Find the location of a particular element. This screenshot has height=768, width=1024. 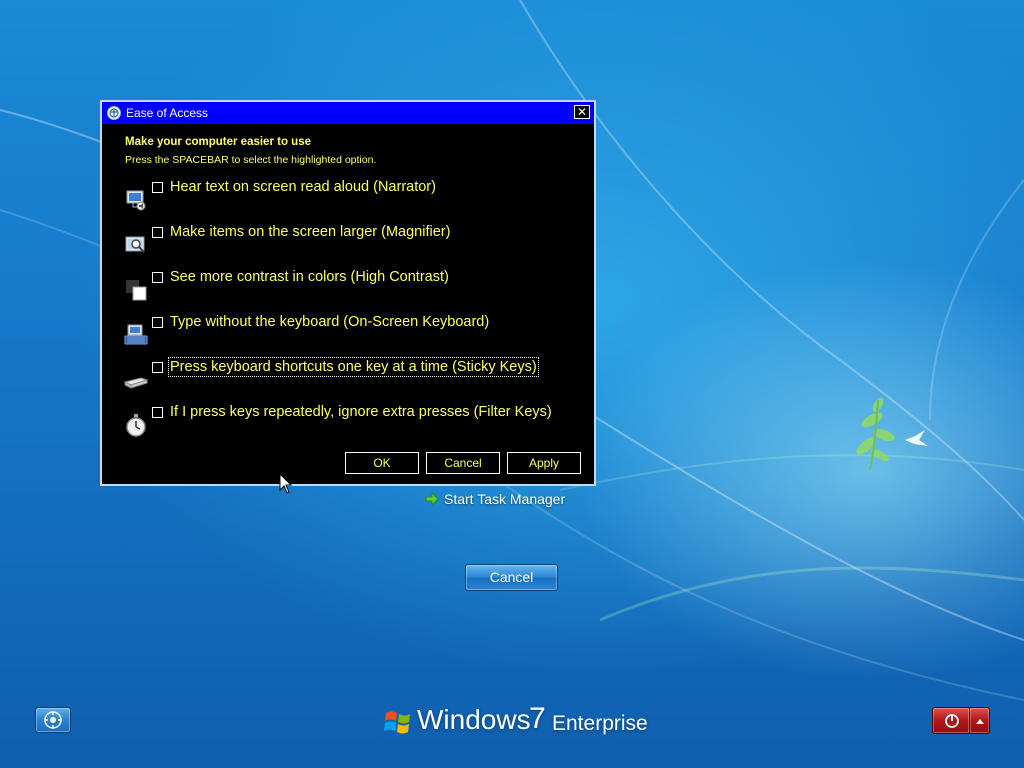

windows-wordmark: Windows is located at coordinates (474, 719).